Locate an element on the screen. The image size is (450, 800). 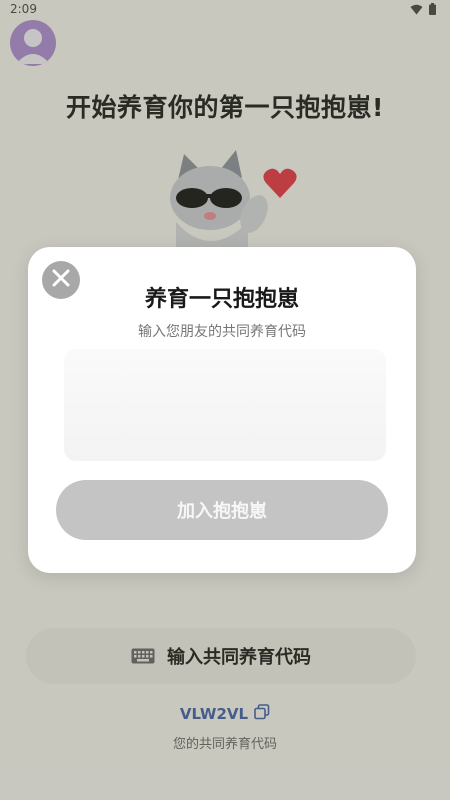
join-button: 加入抱抱崽 is located at coordinates (222, 510).